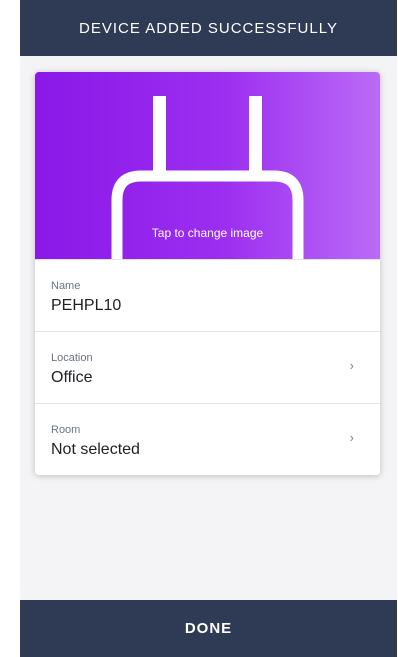 The image size is (398, 657). What do you see at coordinates (95, 449) in the screenshot?
I see `room-value: Not selected` at bounding box center [95, 449].